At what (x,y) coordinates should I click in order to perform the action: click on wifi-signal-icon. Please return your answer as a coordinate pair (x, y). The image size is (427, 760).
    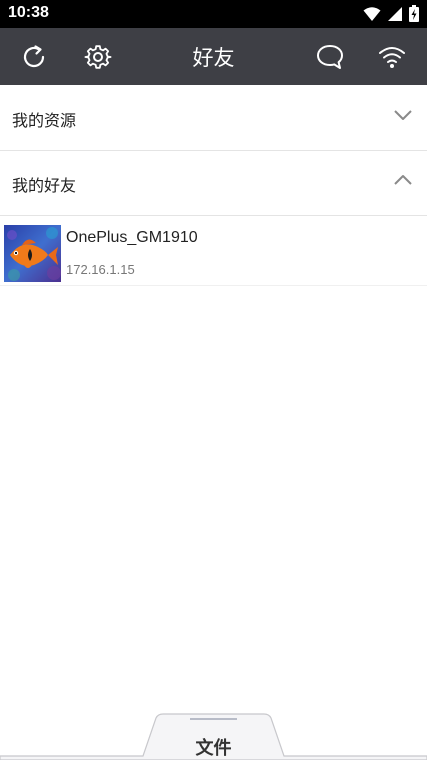
    Looking at the image, I should click on (372, 13).